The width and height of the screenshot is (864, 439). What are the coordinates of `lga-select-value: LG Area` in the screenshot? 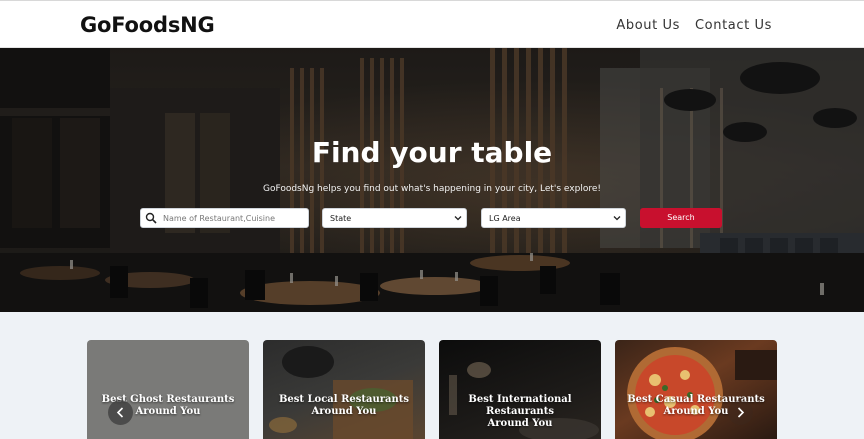 It's located at (505, 218).